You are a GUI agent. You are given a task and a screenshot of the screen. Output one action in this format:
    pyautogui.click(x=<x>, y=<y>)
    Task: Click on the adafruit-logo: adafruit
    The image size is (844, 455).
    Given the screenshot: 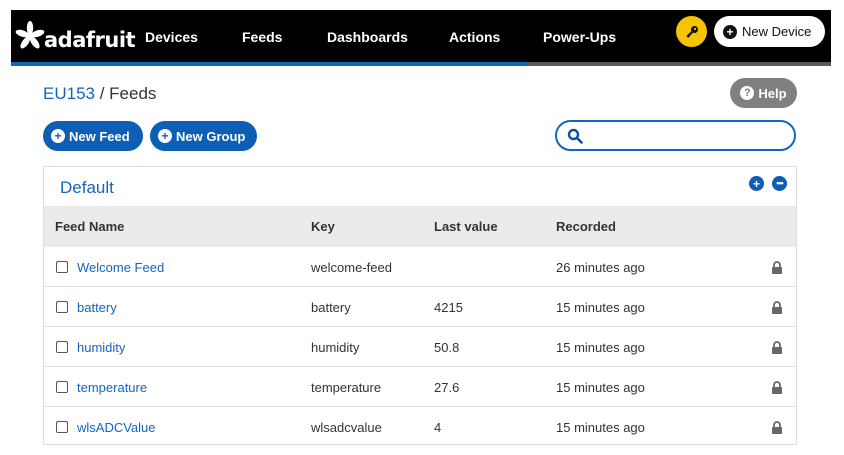 What is the action you would take?
    pyautogui.click(x=75, y=36)
    